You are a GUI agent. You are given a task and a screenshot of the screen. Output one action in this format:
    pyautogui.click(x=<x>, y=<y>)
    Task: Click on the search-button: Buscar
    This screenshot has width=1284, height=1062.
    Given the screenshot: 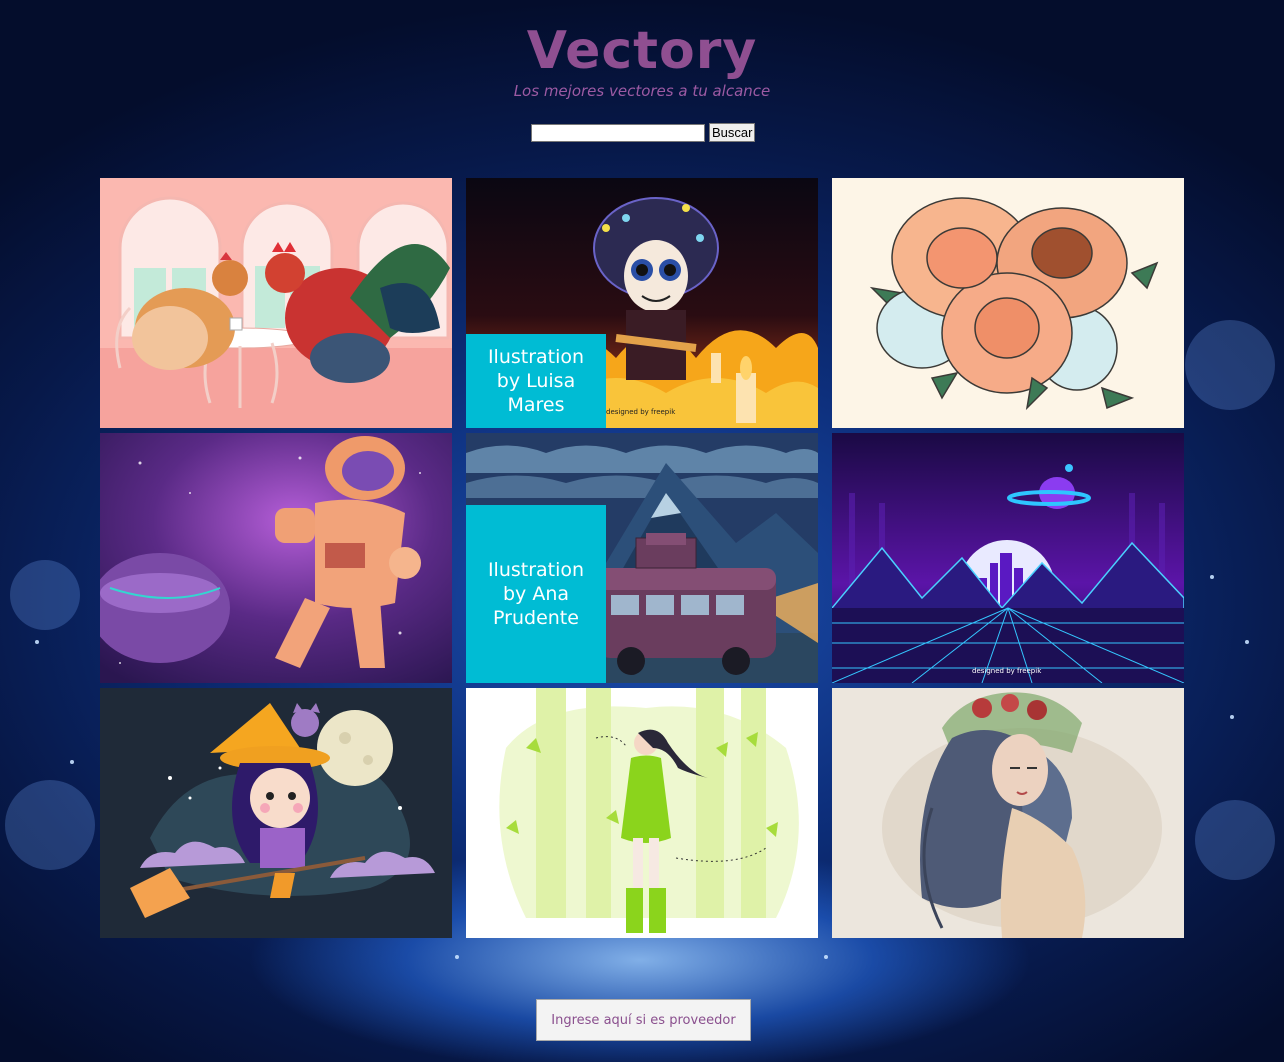 What is the action you would take?
    pyautogui.click(x=732, y=132)
    